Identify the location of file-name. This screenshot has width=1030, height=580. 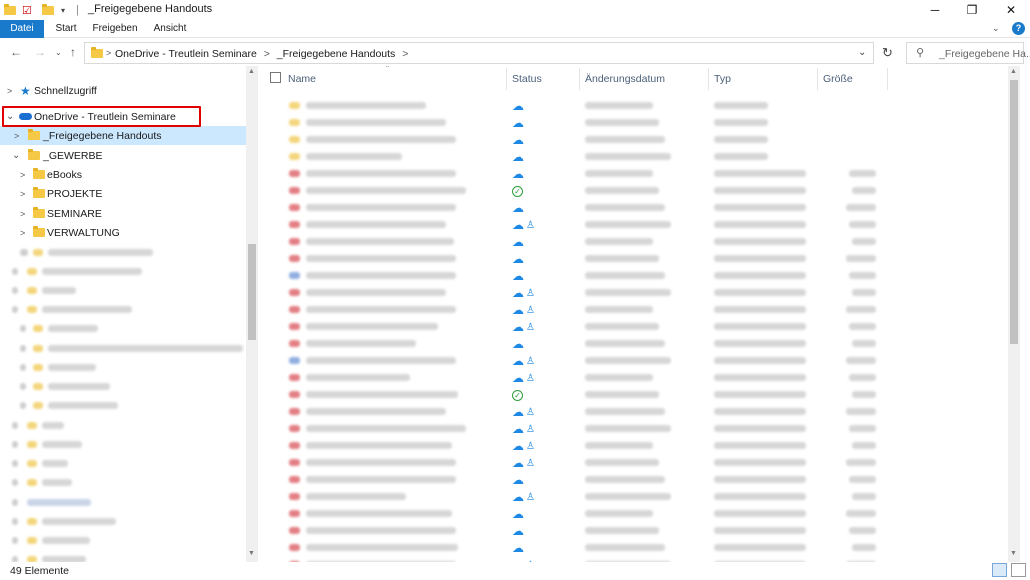
(381, 462).